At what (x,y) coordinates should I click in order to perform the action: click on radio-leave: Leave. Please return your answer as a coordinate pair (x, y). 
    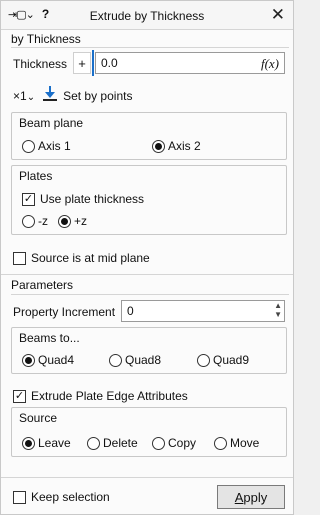
    Looking at the image, I should click on (46, 443).